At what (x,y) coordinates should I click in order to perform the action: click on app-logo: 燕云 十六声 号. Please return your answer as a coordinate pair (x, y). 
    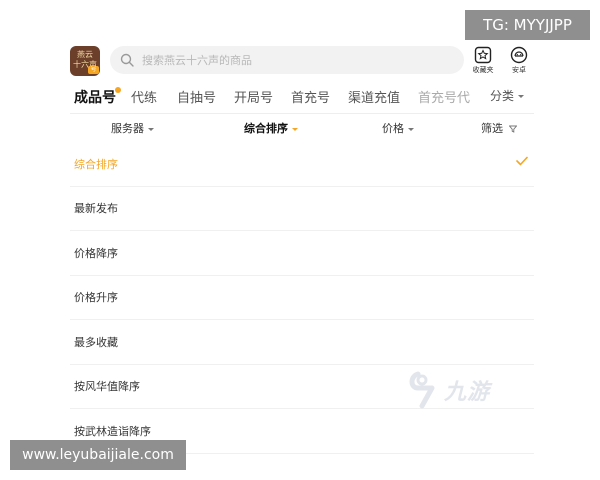
    Looking at the image, I should click on (85, 61).